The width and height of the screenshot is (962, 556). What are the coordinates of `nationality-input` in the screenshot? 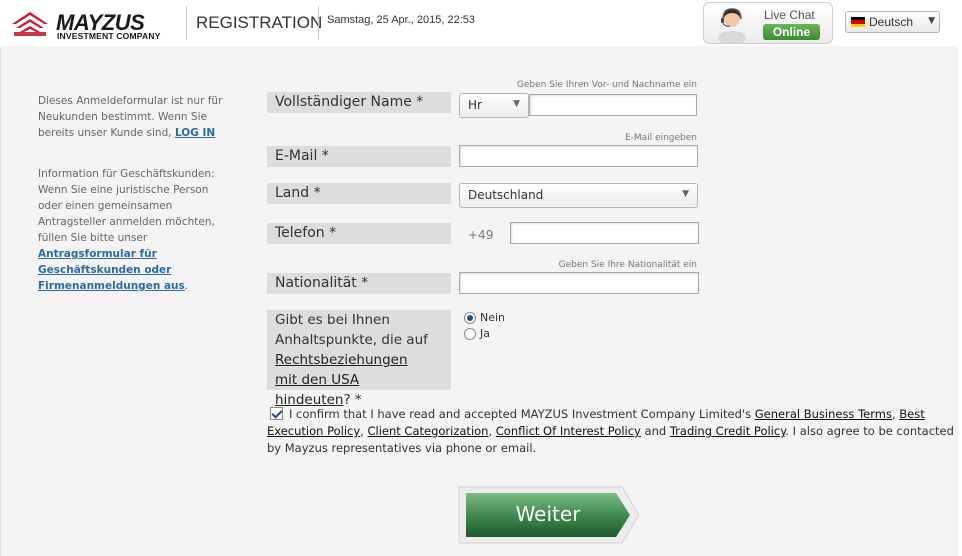 It's located at (579, 283).